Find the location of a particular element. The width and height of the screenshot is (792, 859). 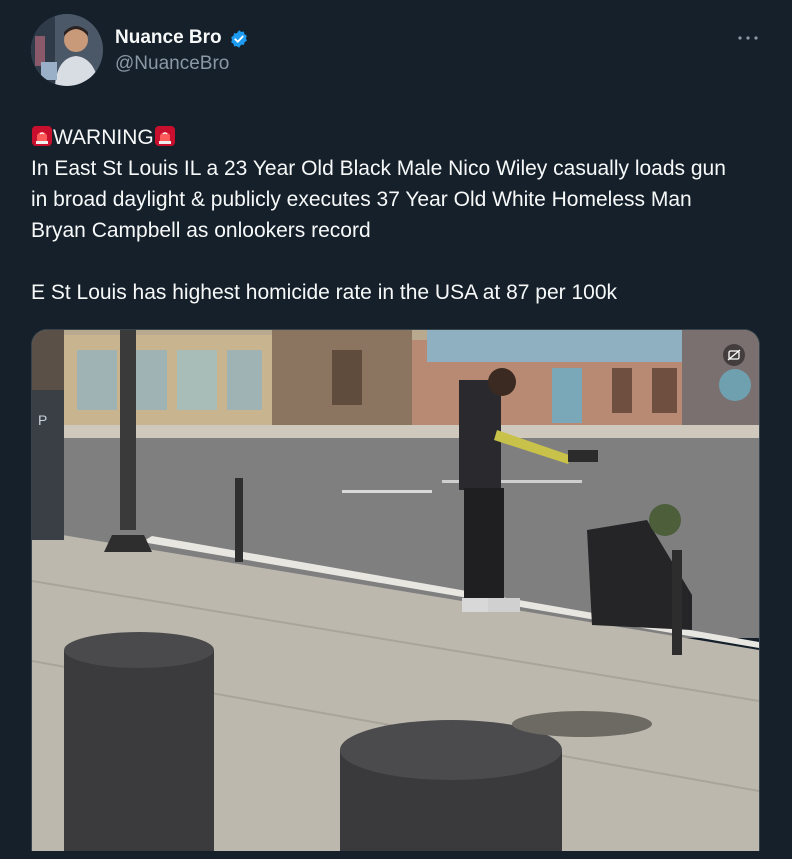

verified-badge-icon is located at coordinates (239, 39).